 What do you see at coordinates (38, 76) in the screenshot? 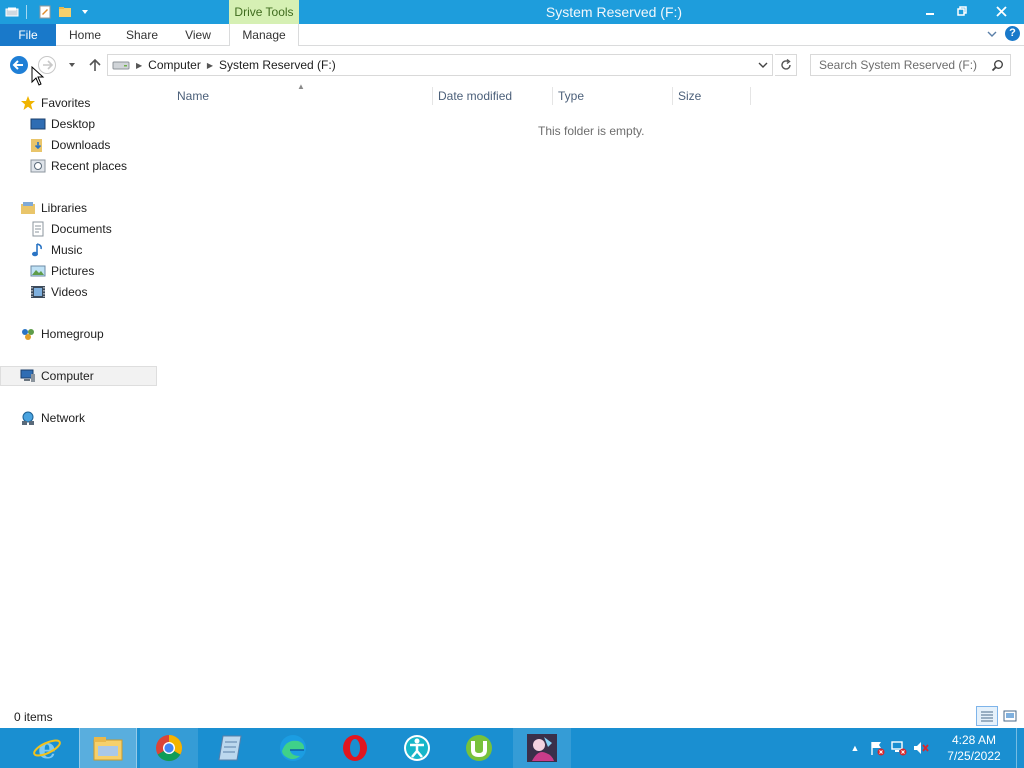
I see `mouse-cursor-icon` at bounding box center [38, 76].